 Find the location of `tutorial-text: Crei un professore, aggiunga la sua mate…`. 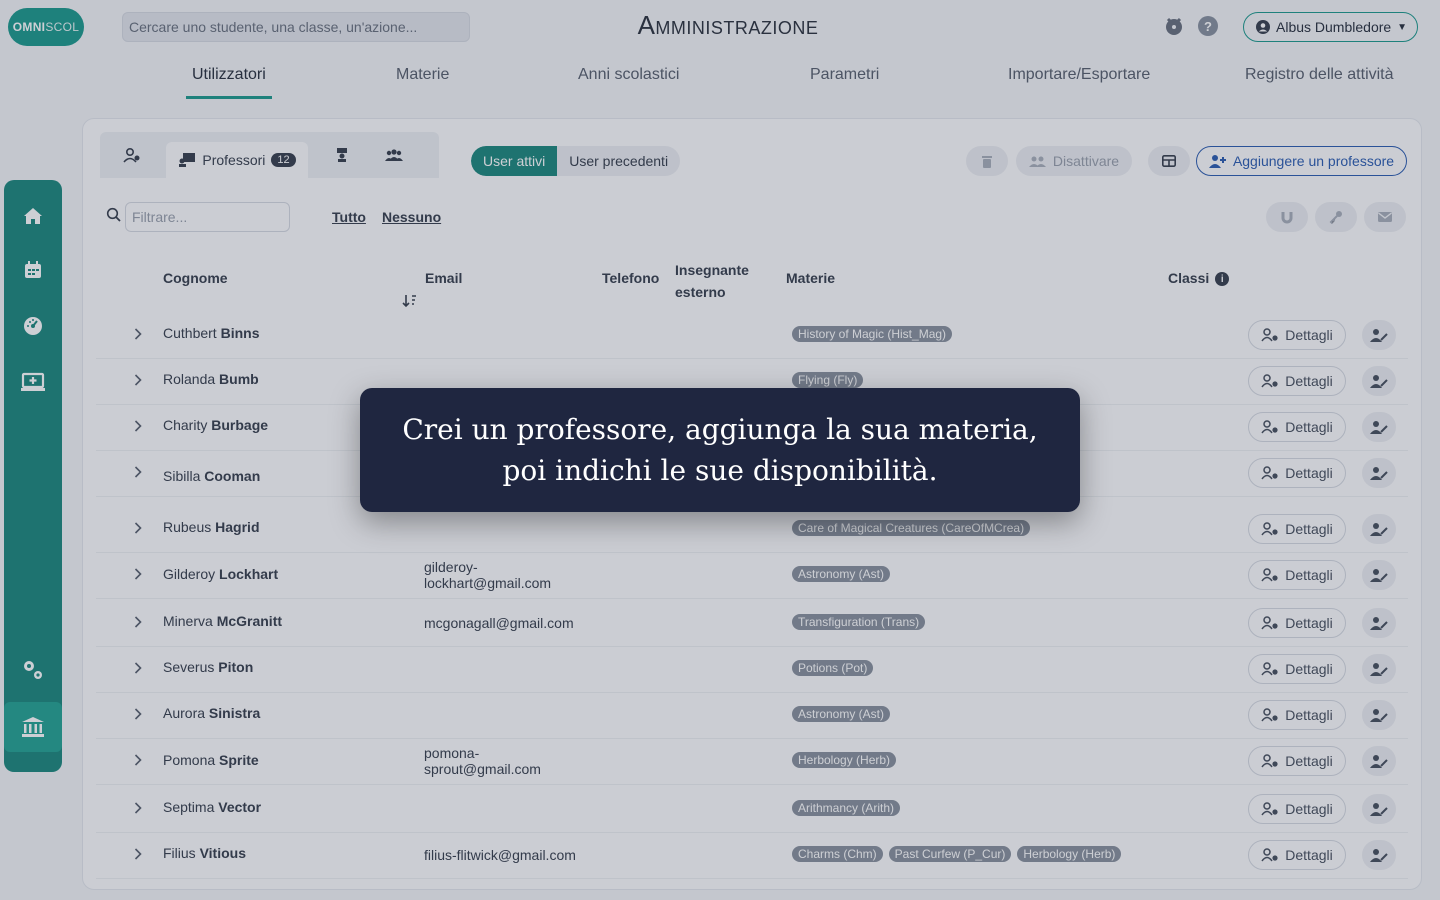

tutorial-text: Crei un professore, aggiunga la sua mate… is located at coordinates (720, 450).